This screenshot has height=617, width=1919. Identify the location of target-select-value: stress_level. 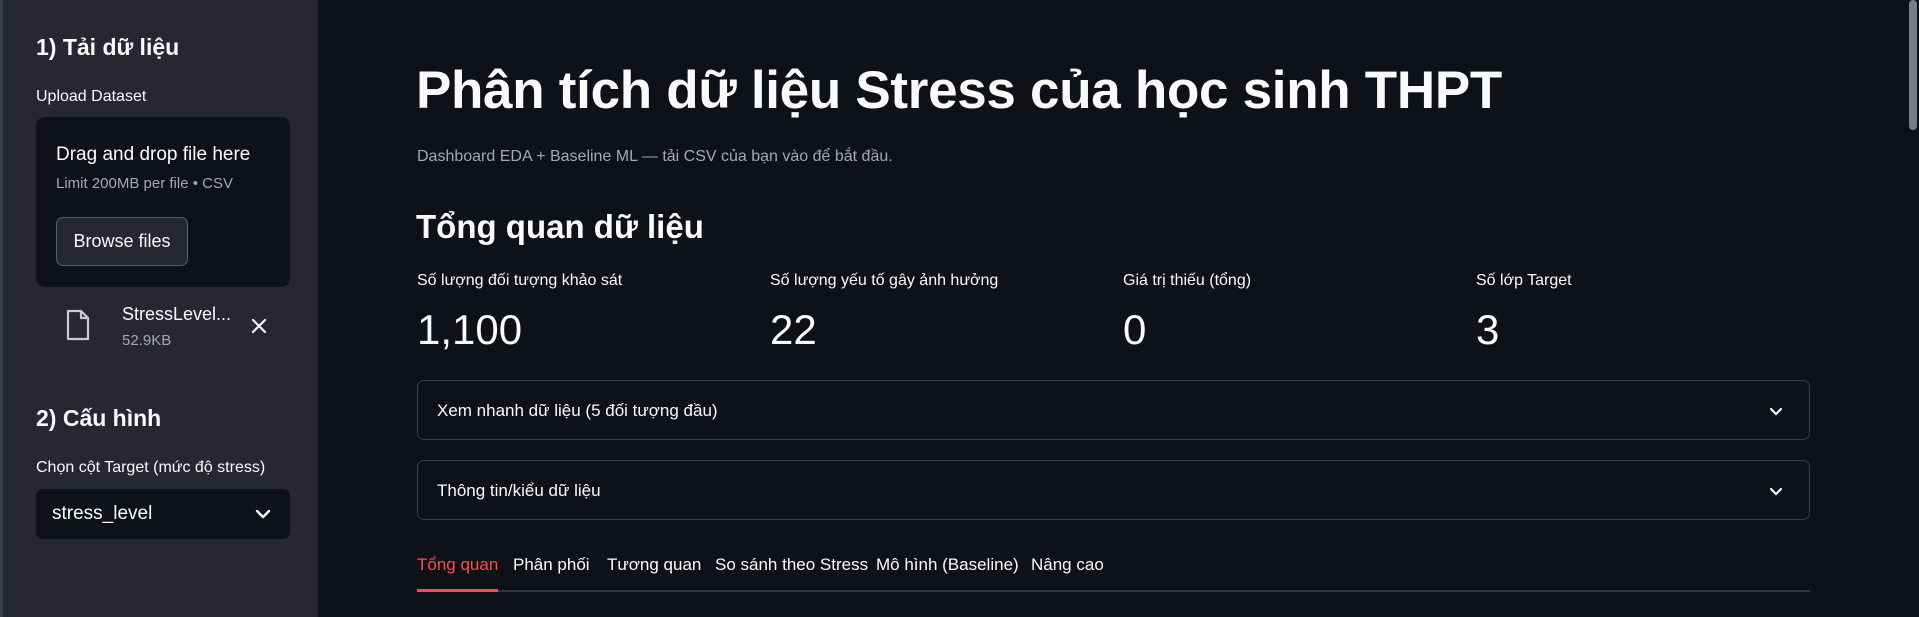
(102, 513).